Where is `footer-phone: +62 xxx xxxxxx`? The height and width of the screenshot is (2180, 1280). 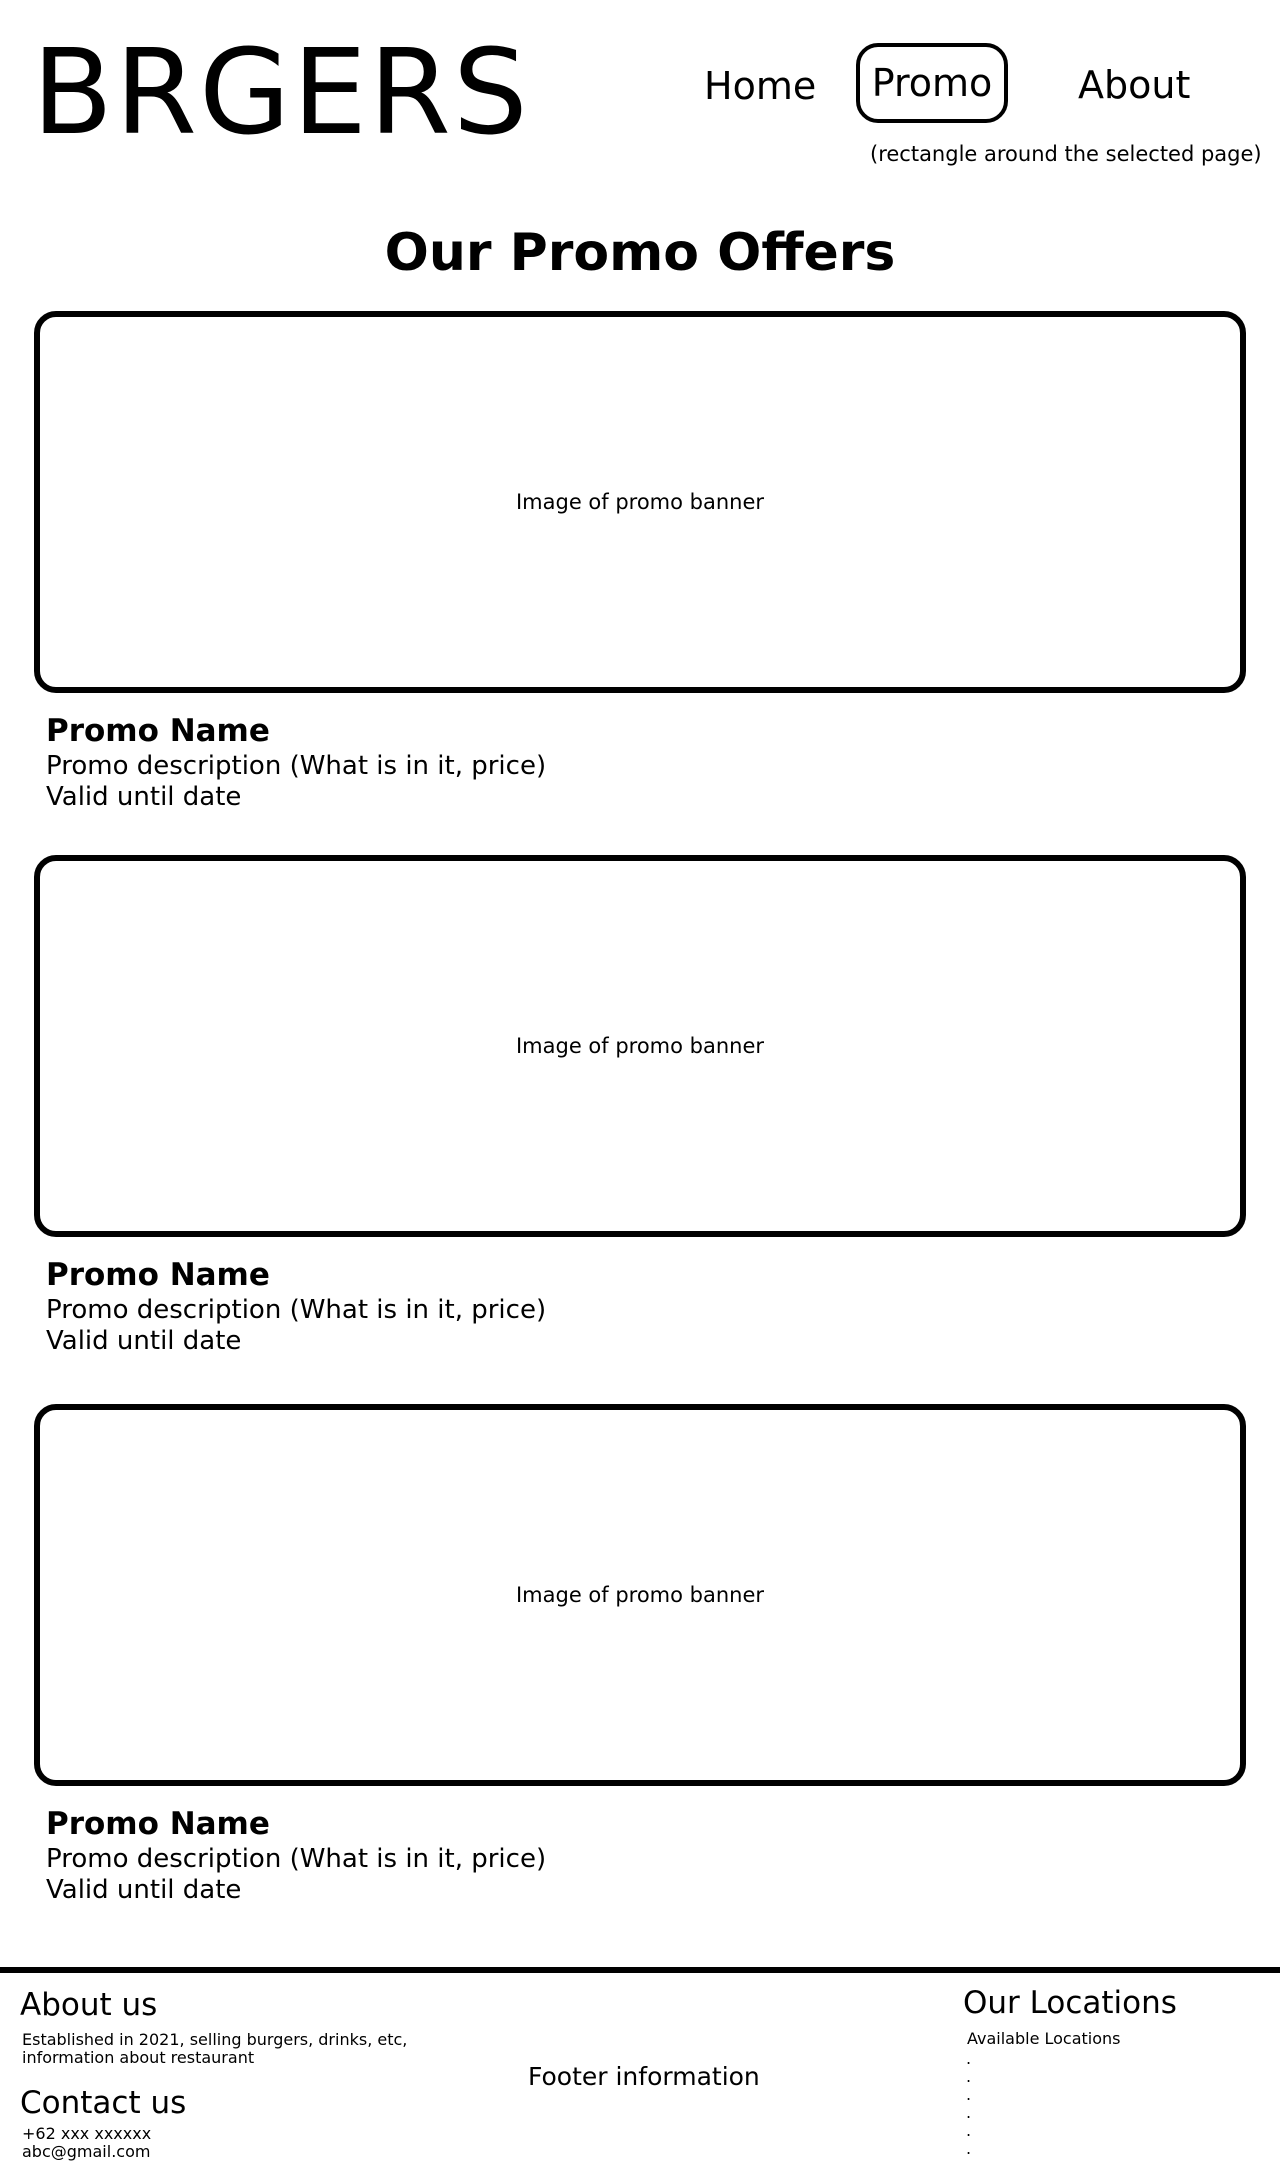 footer-phone: +62 xxx xxxxxx is located at coordinates (86, 2134).